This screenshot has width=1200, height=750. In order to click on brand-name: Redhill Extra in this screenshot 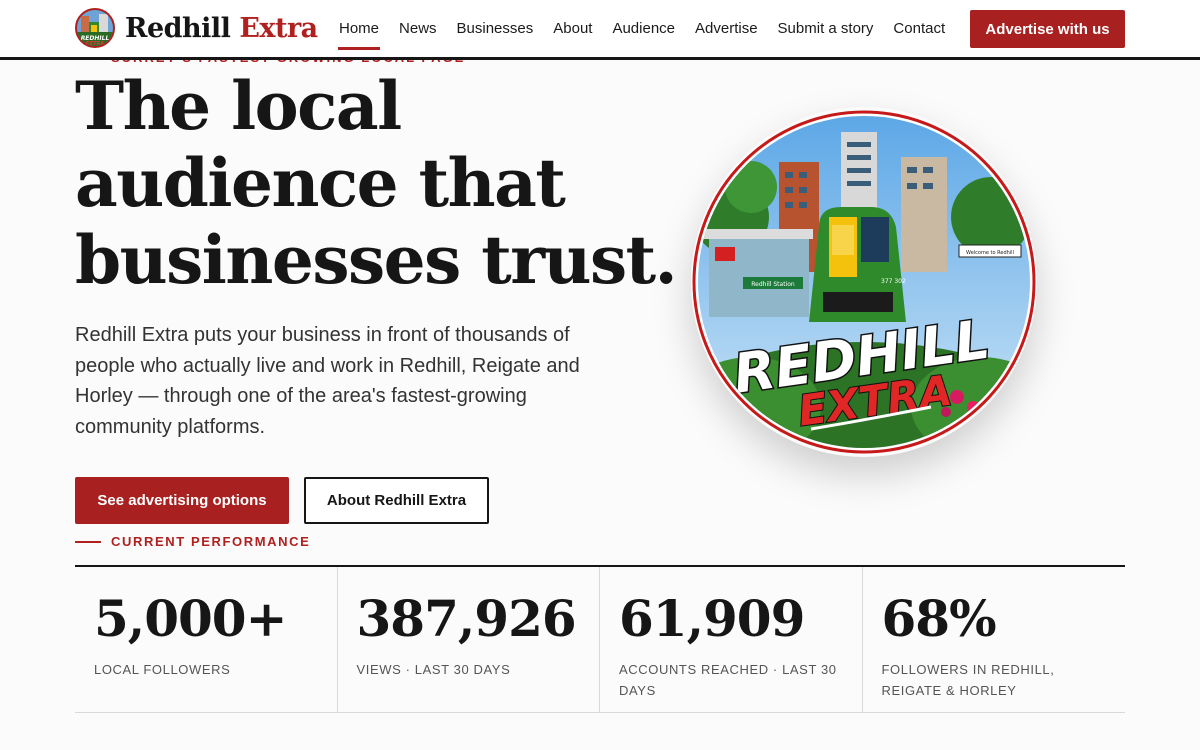, I will do `click(221, 28)`.